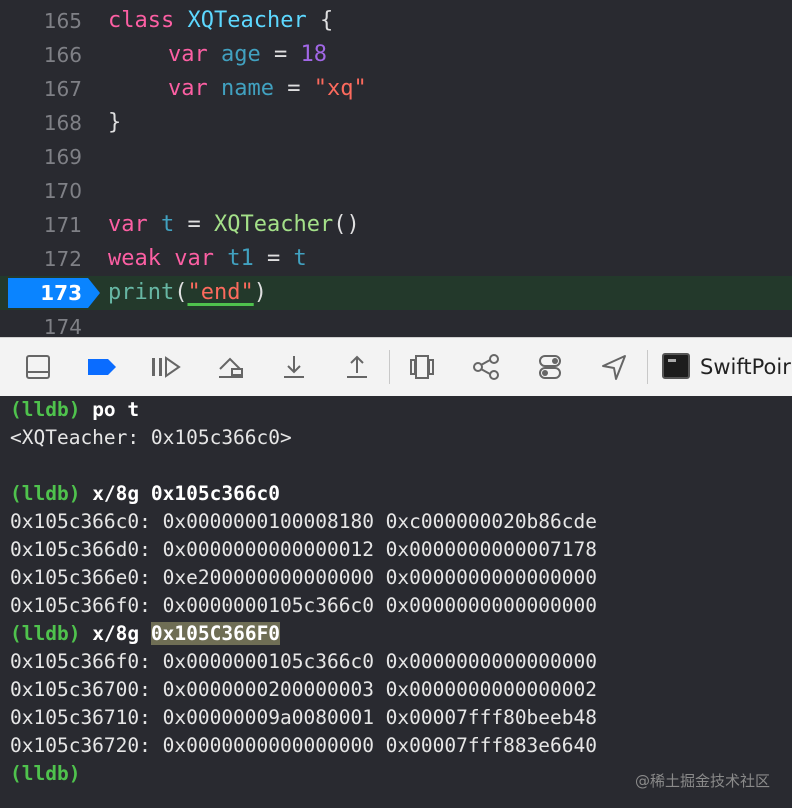 The width and height of the screenshot is (792, 808). Describe the element at coordinates (230, 367) in the screenshot. I see `step-over-icon` at that location.